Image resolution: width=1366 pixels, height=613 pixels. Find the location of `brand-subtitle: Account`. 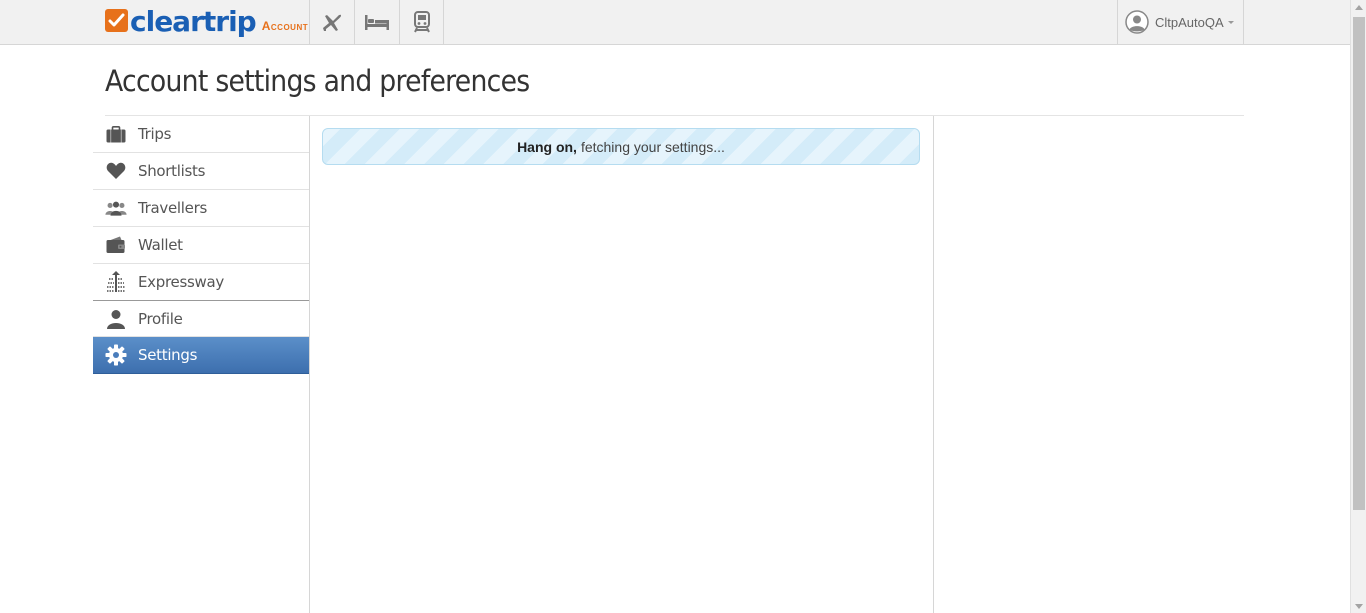

brand-subtitle: Account is located at coordinates (285, 26).